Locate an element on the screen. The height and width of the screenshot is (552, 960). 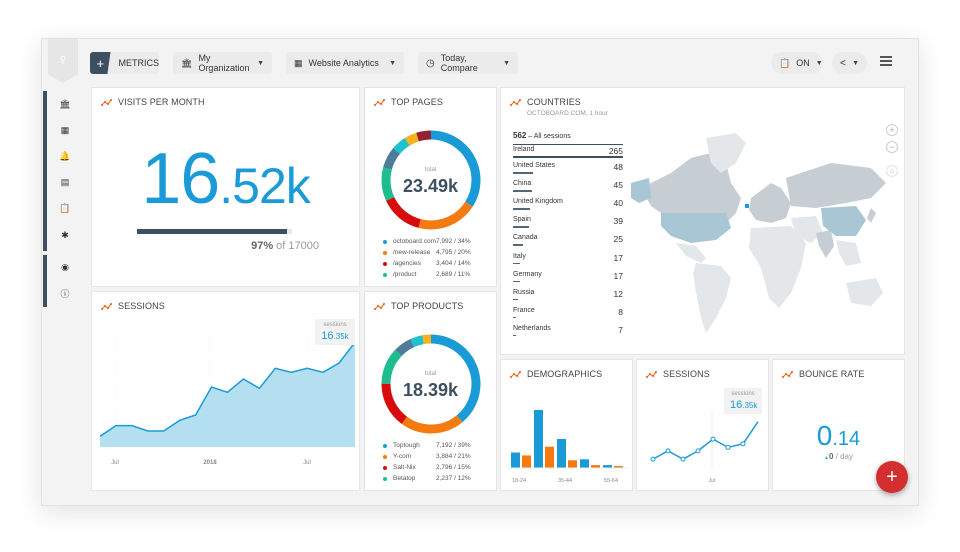
clipboard-toggle: 📋 ON ▼ is located at coordinates (797, 63).